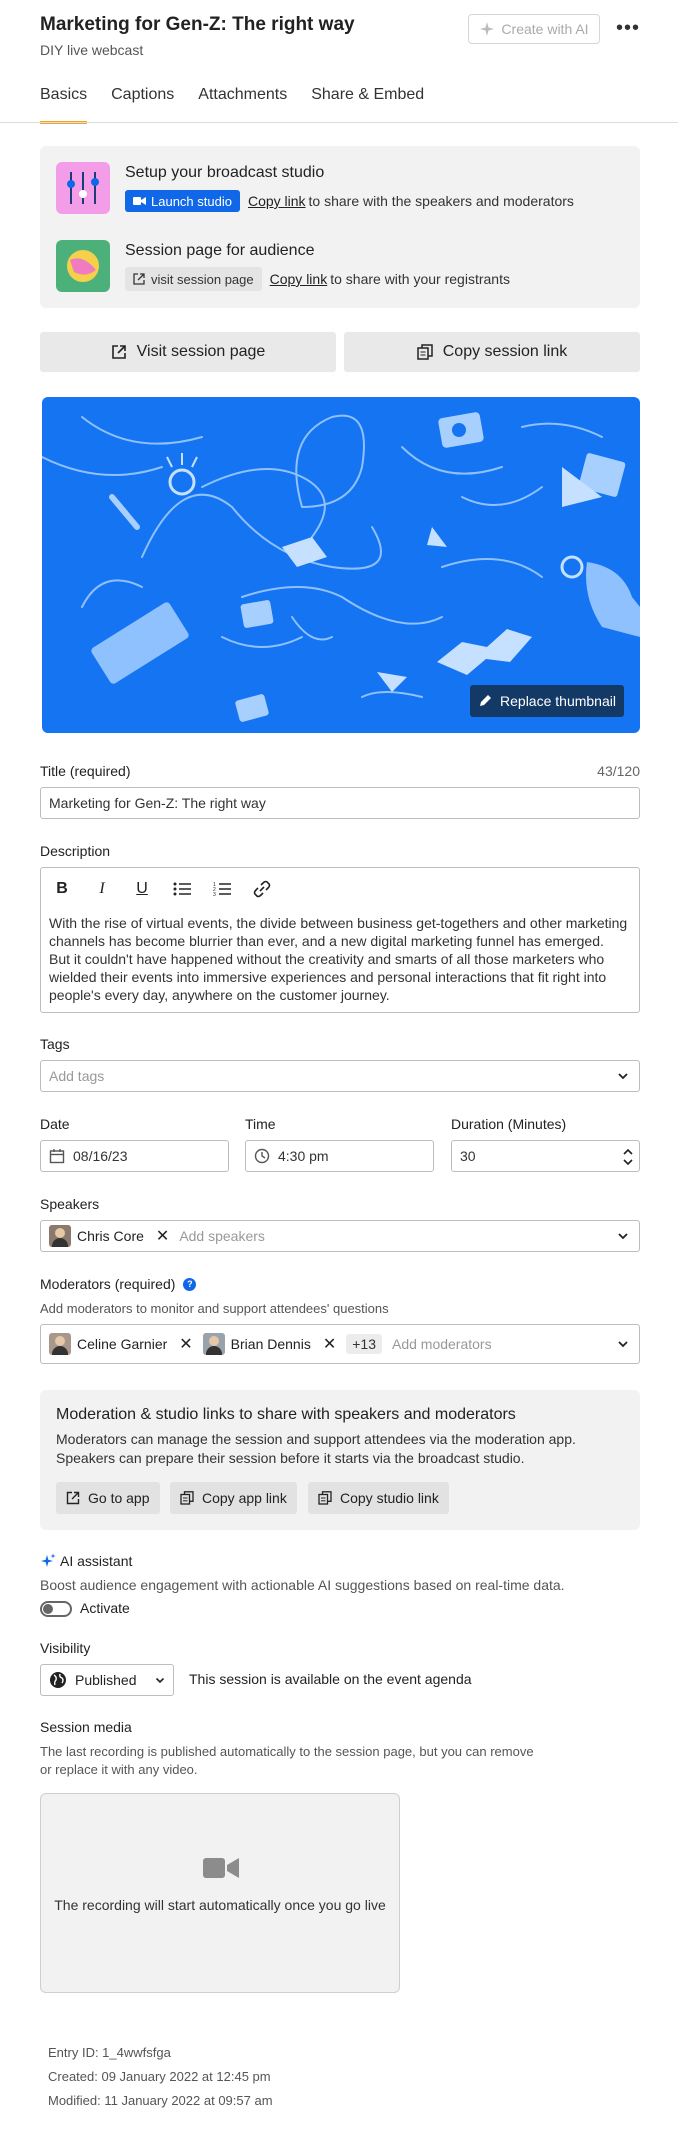 The width and height of the screenshot is (678, 2137). I want to click on visibility-value: Published, so click(106, 1680).